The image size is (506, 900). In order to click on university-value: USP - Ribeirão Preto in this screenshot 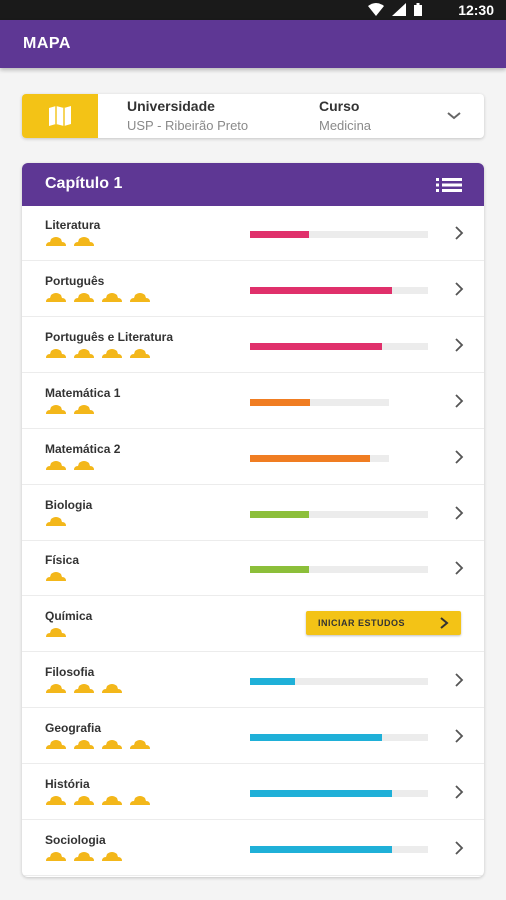, I will do `click(188, 125)`.